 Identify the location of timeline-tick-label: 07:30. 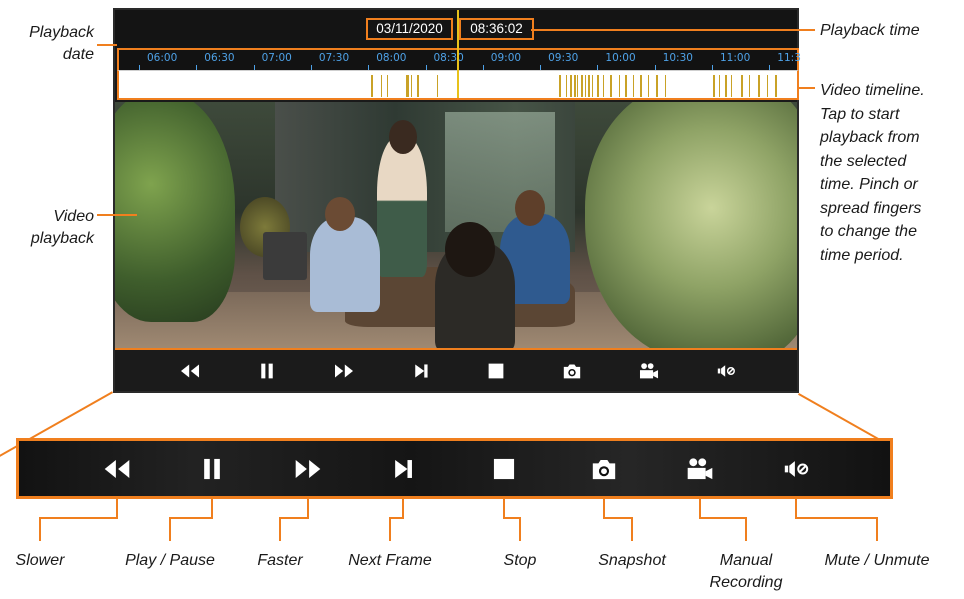
(334, 58).